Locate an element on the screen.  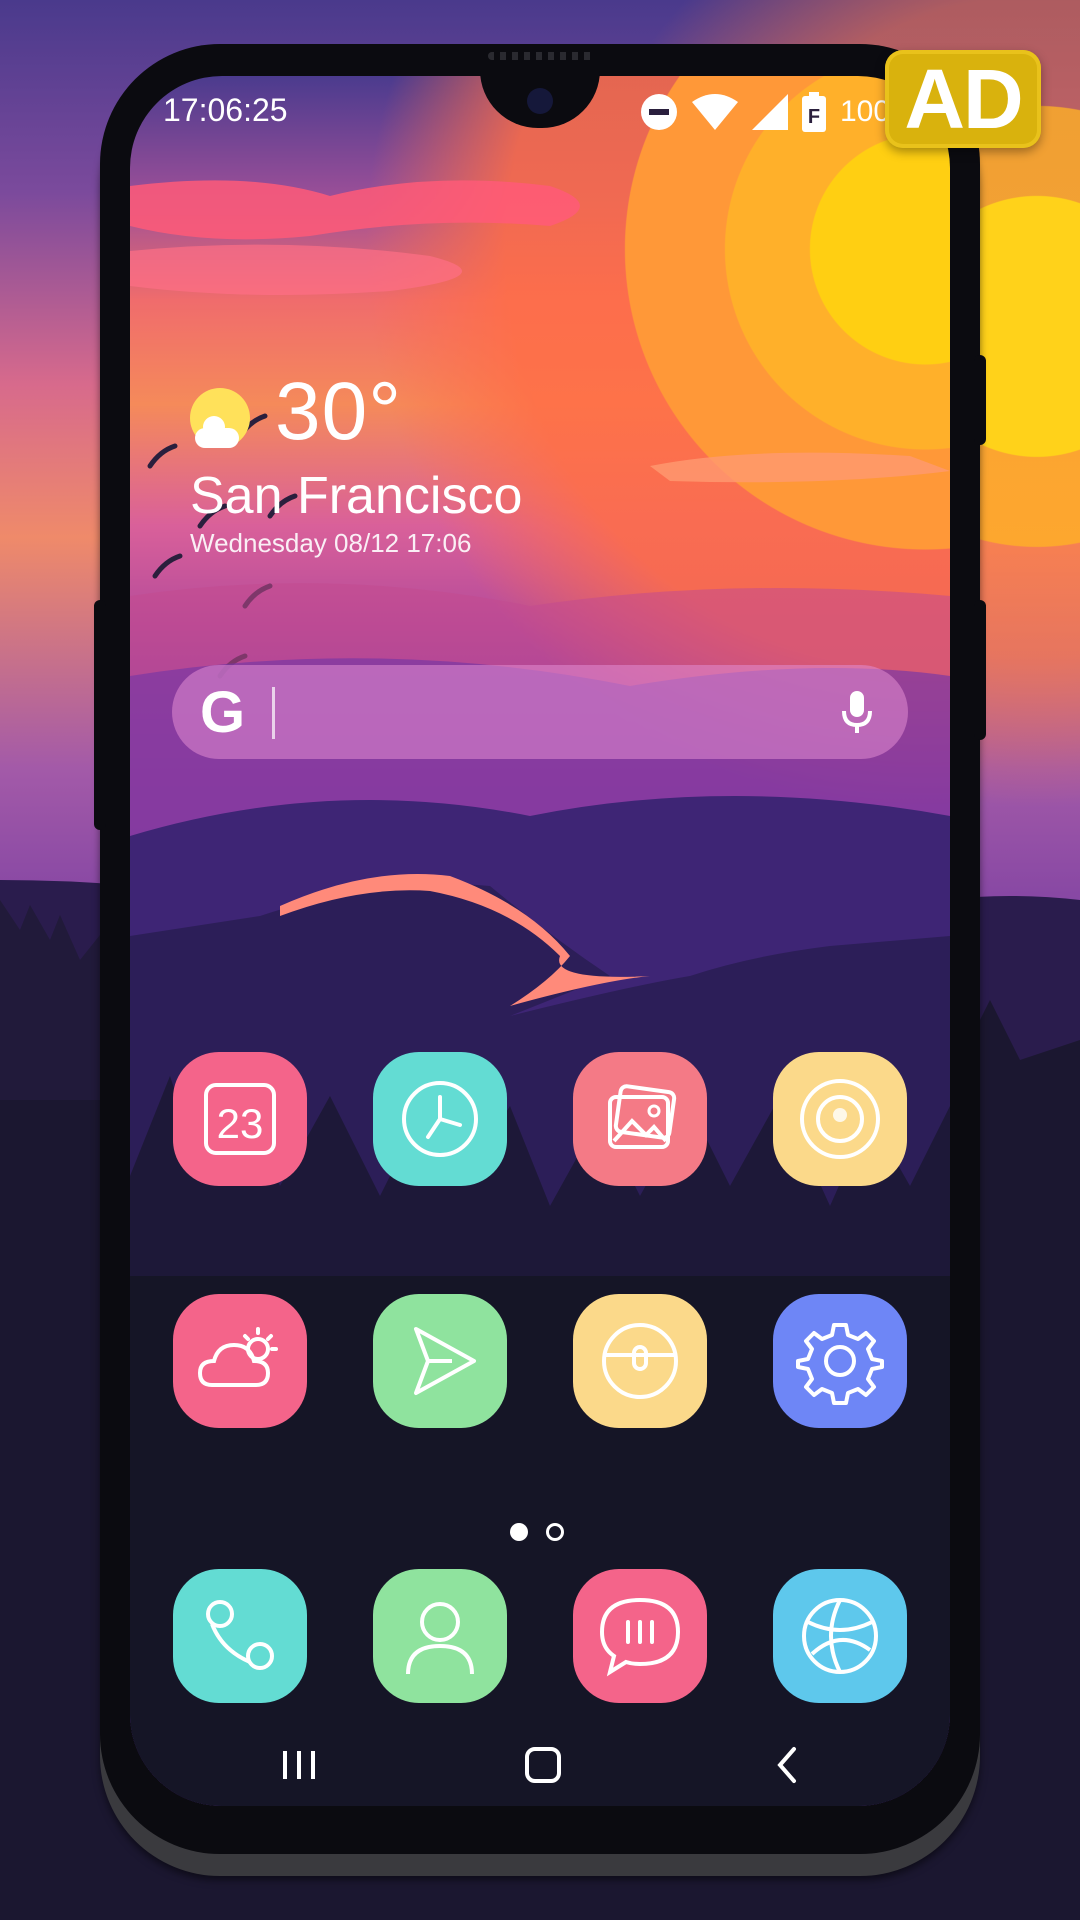
recents-button is located at coordinates (299, 1765).